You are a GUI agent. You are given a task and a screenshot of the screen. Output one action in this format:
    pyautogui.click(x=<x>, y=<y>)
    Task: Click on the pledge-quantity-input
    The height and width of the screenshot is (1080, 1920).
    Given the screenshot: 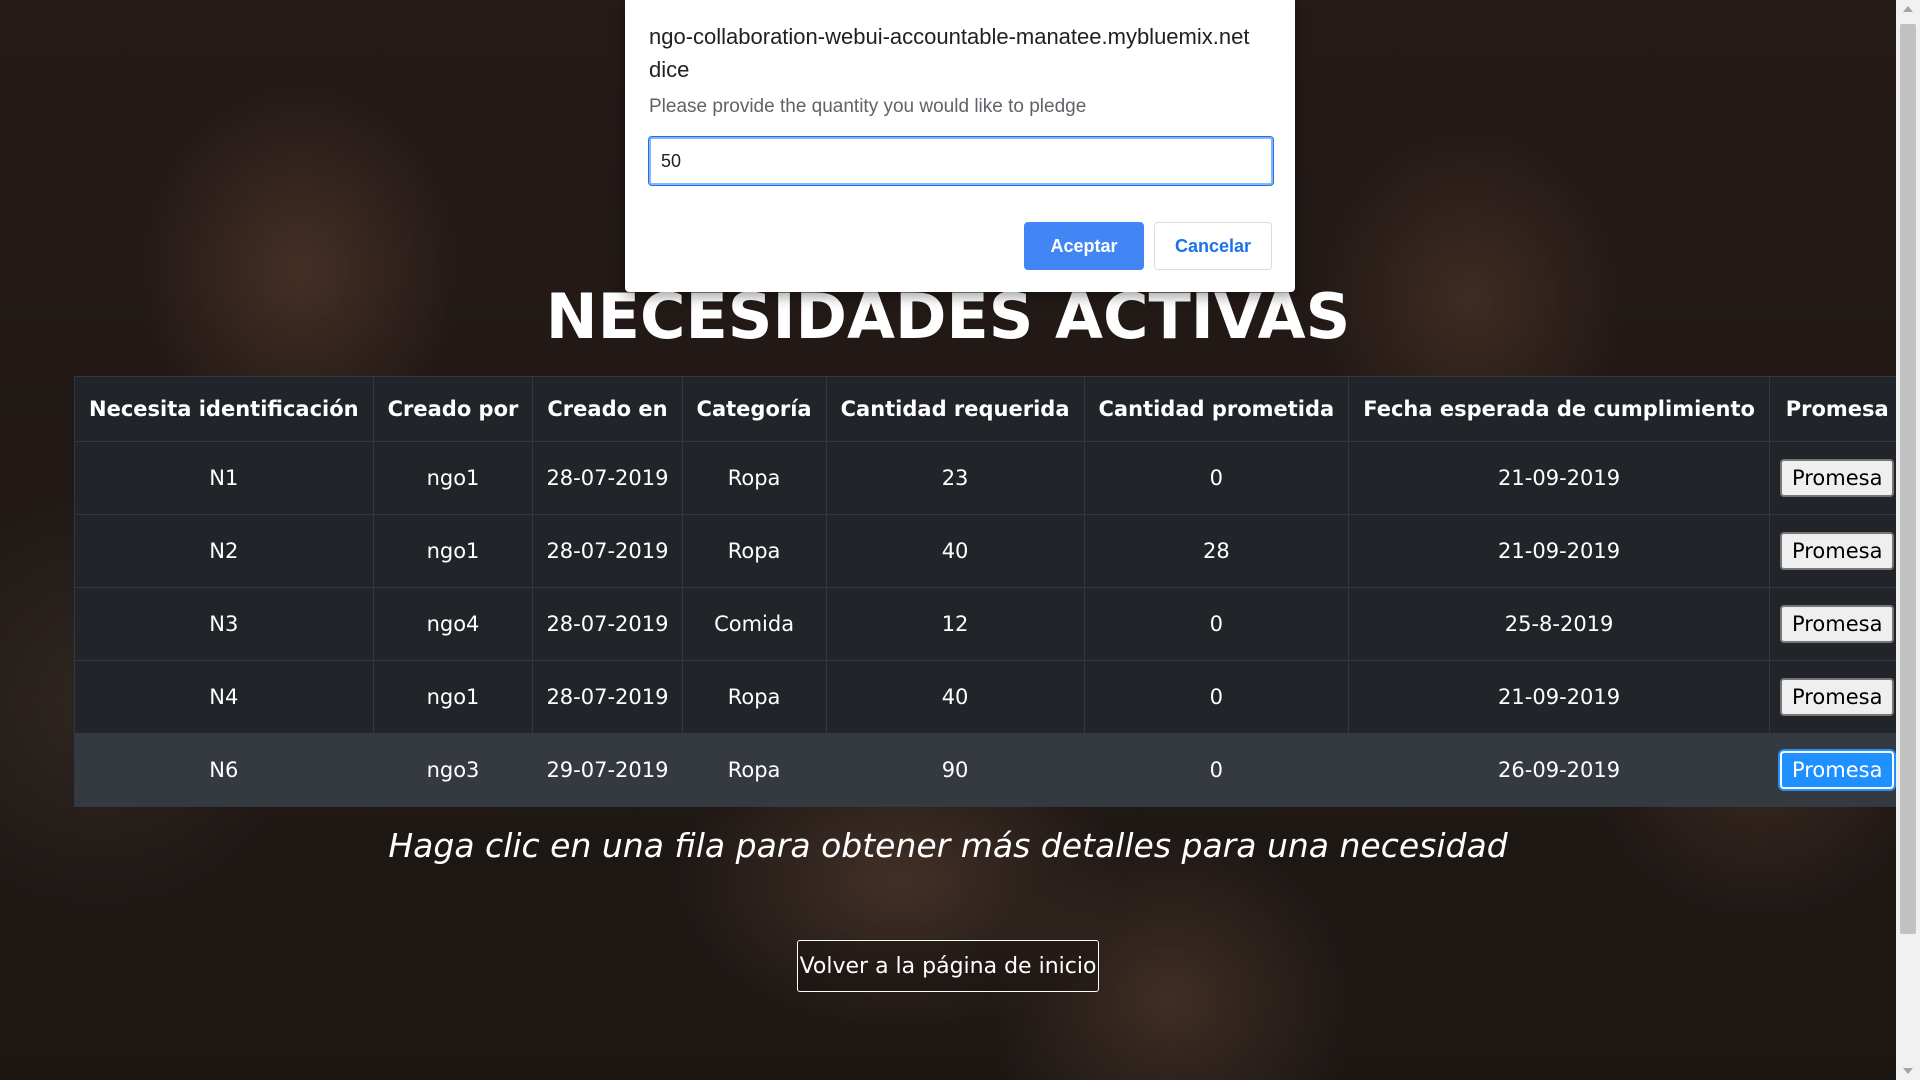 What is the action you would take?
    pyautogui.click(x=961, y=161)
    